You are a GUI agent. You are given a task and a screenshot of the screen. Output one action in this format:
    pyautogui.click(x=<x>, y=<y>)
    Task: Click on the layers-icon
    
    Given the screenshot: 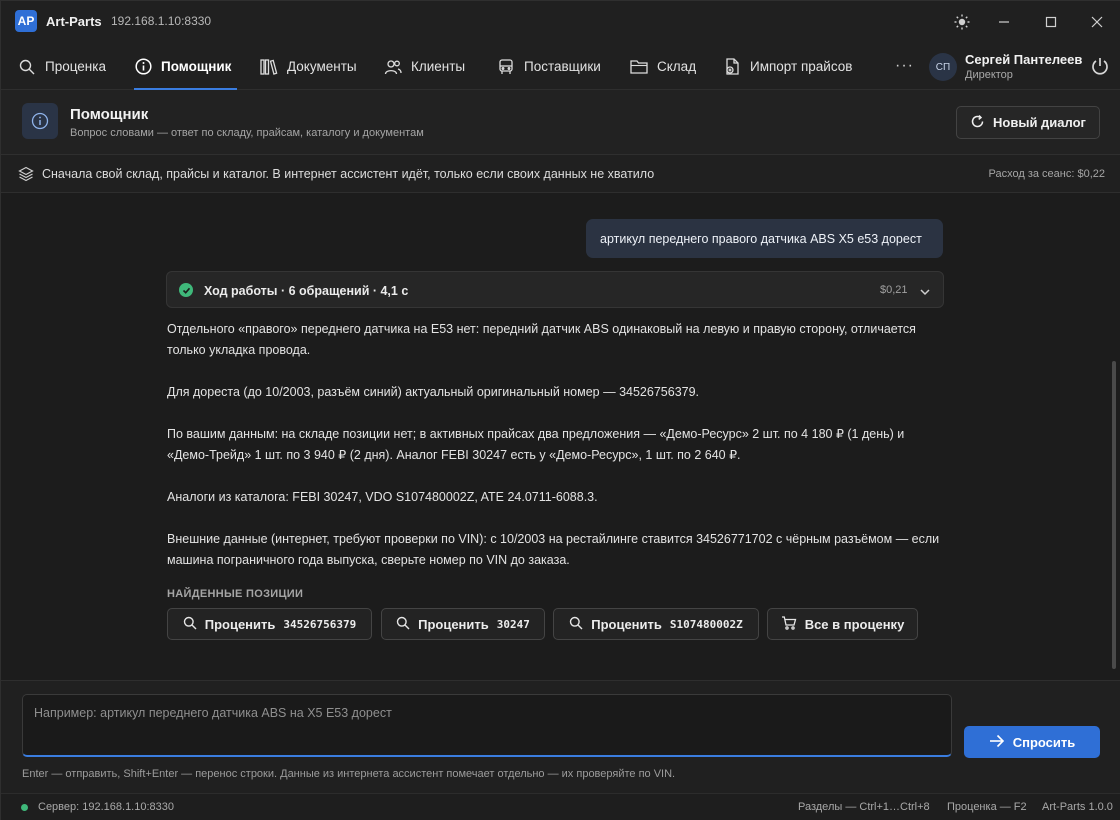 What is the action you would take?
    pyautogui.click(x=26, y=174)
    